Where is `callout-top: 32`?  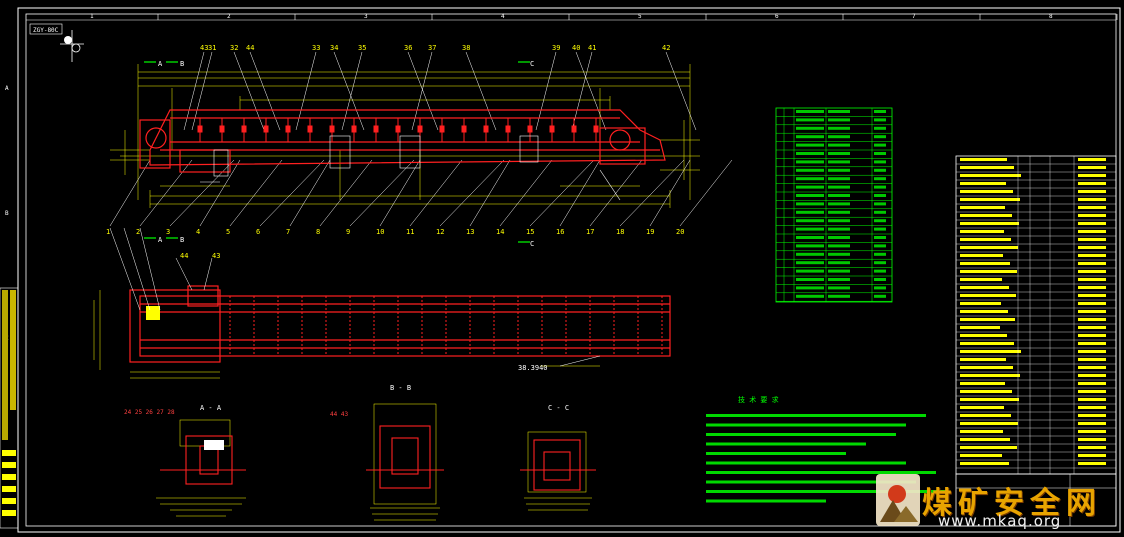 callout-top: 32 is located at coordinates (234, 48).